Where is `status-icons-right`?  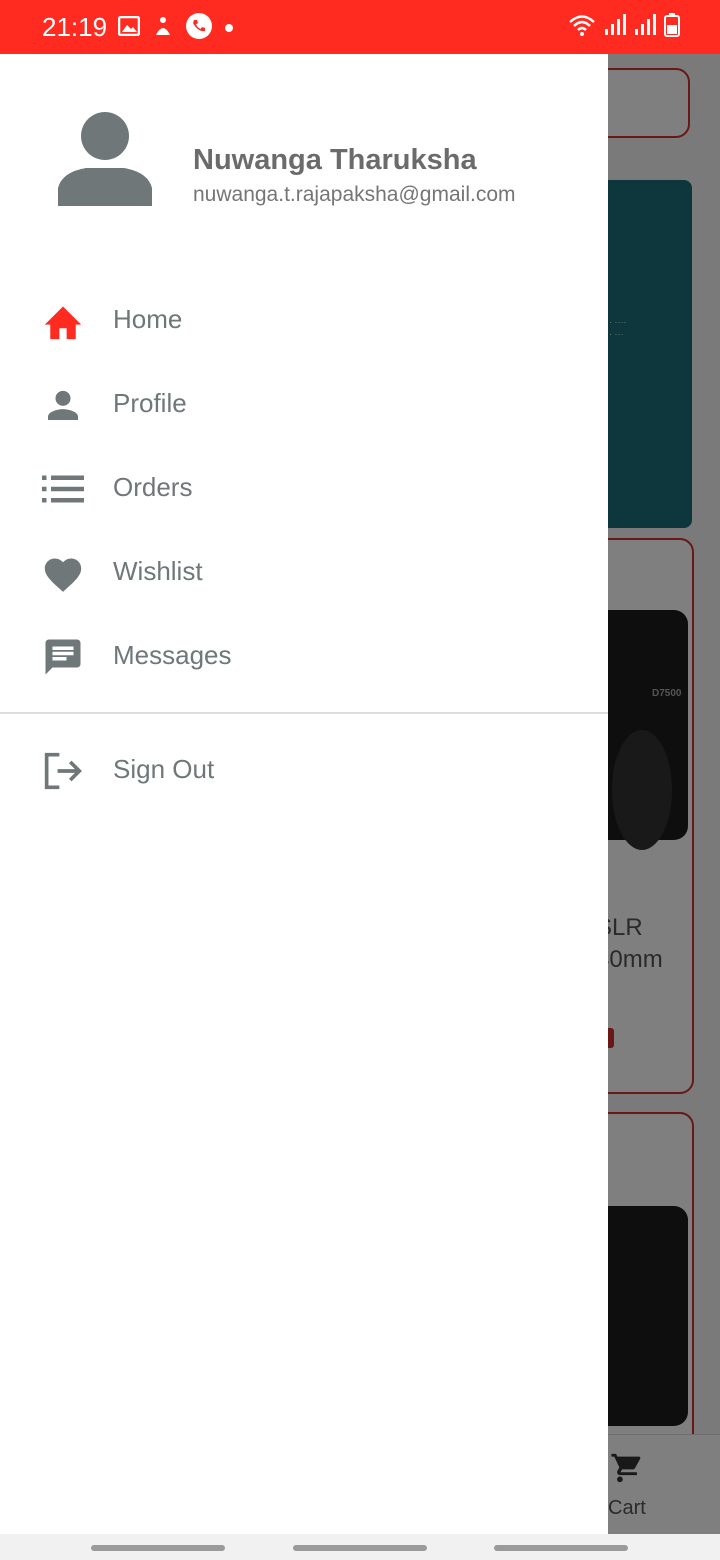
status-icons-right is located at coordinates (624, 27).